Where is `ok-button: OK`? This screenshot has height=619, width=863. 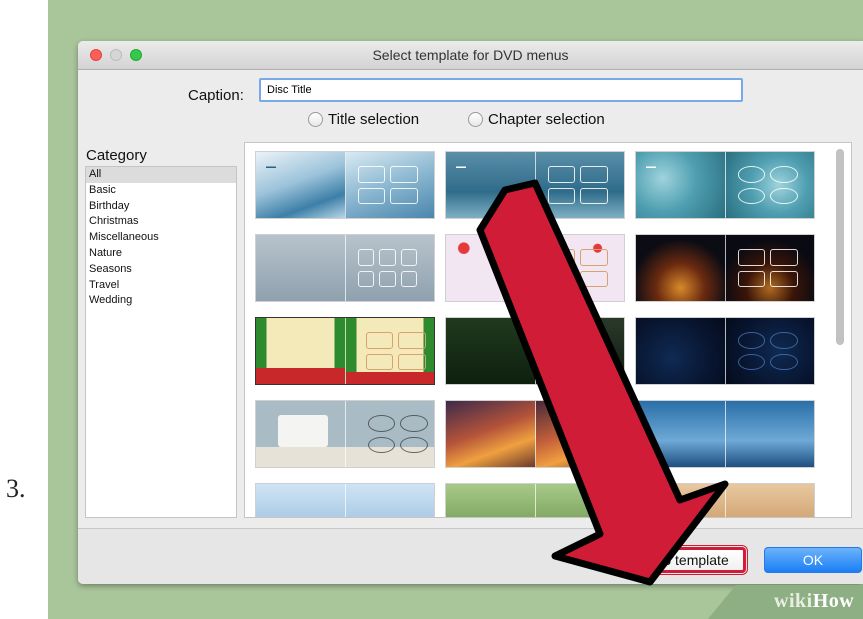 ok-button: OK is located at coordinates (813, 560).